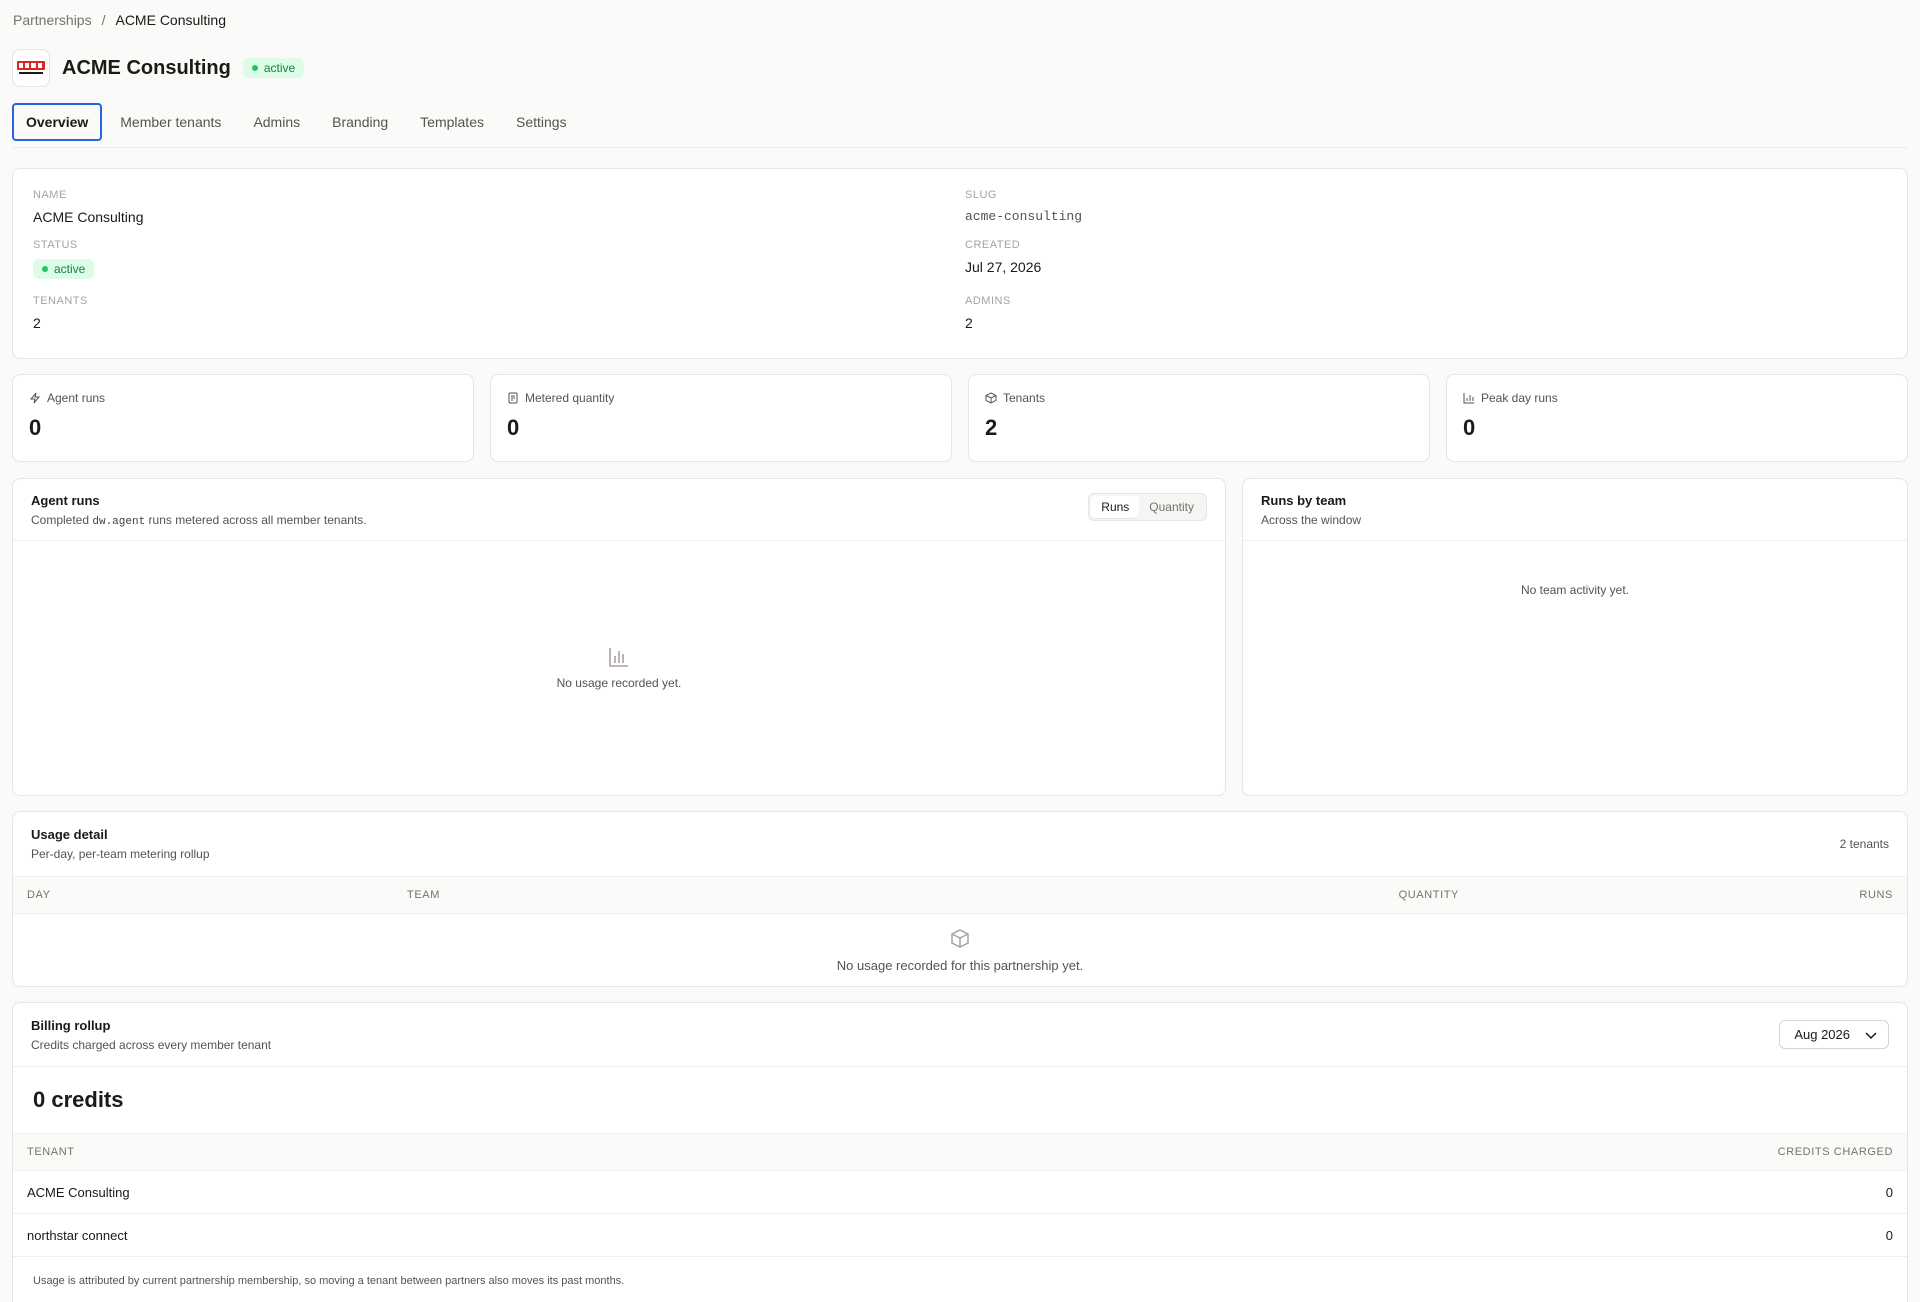 The width and height of the screenshot is (1920, 1302). I want to click on info-status-value: active, so click(70, 269).